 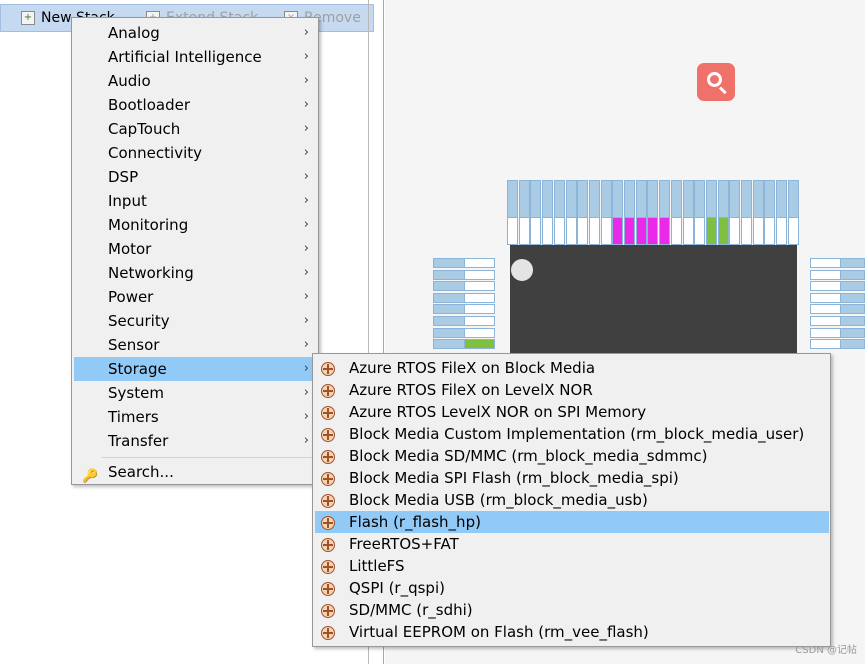 What do you see at coordinates (185, 57) in the screenshot?
I see `menu-item-label: Artificial Intelligence` at bounding box center [185, 57].